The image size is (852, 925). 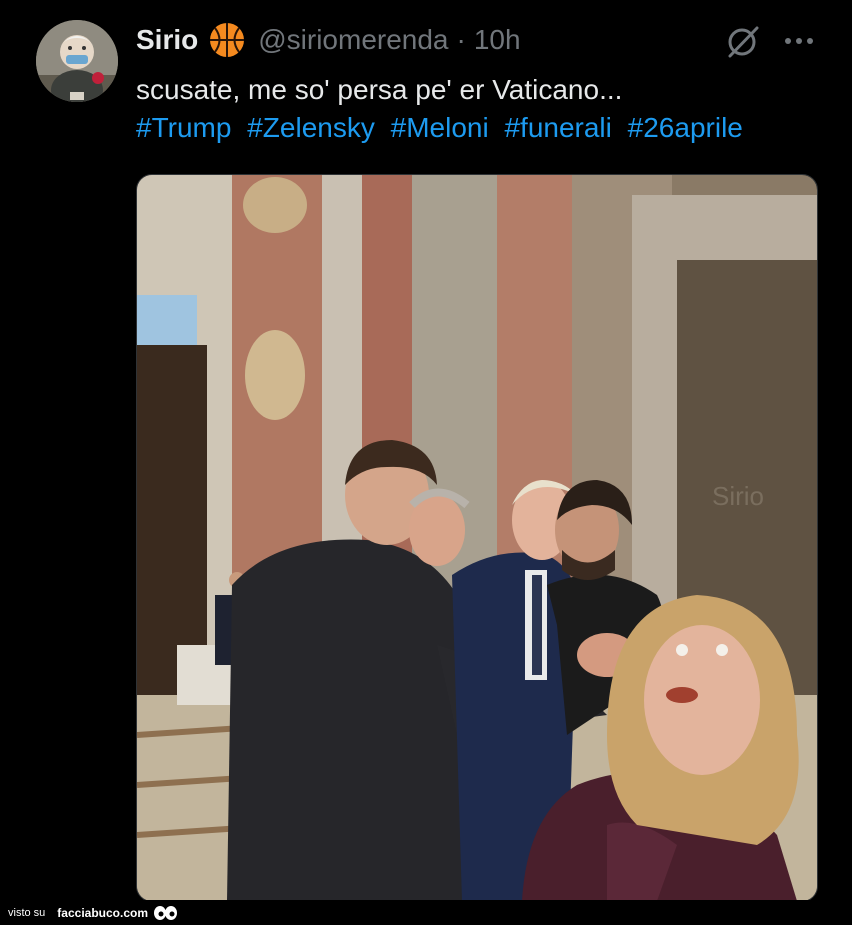 What do you see at coordinates (799, 41) in the screenshot?
I see `more-icon` at bounding box center [799, 41].